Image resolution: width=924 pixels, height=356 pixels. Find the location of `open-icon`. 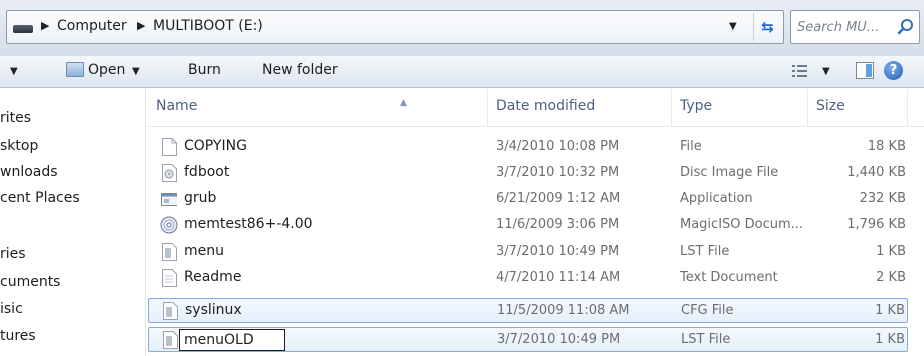

open-icon is located at coordinates (75, 69).